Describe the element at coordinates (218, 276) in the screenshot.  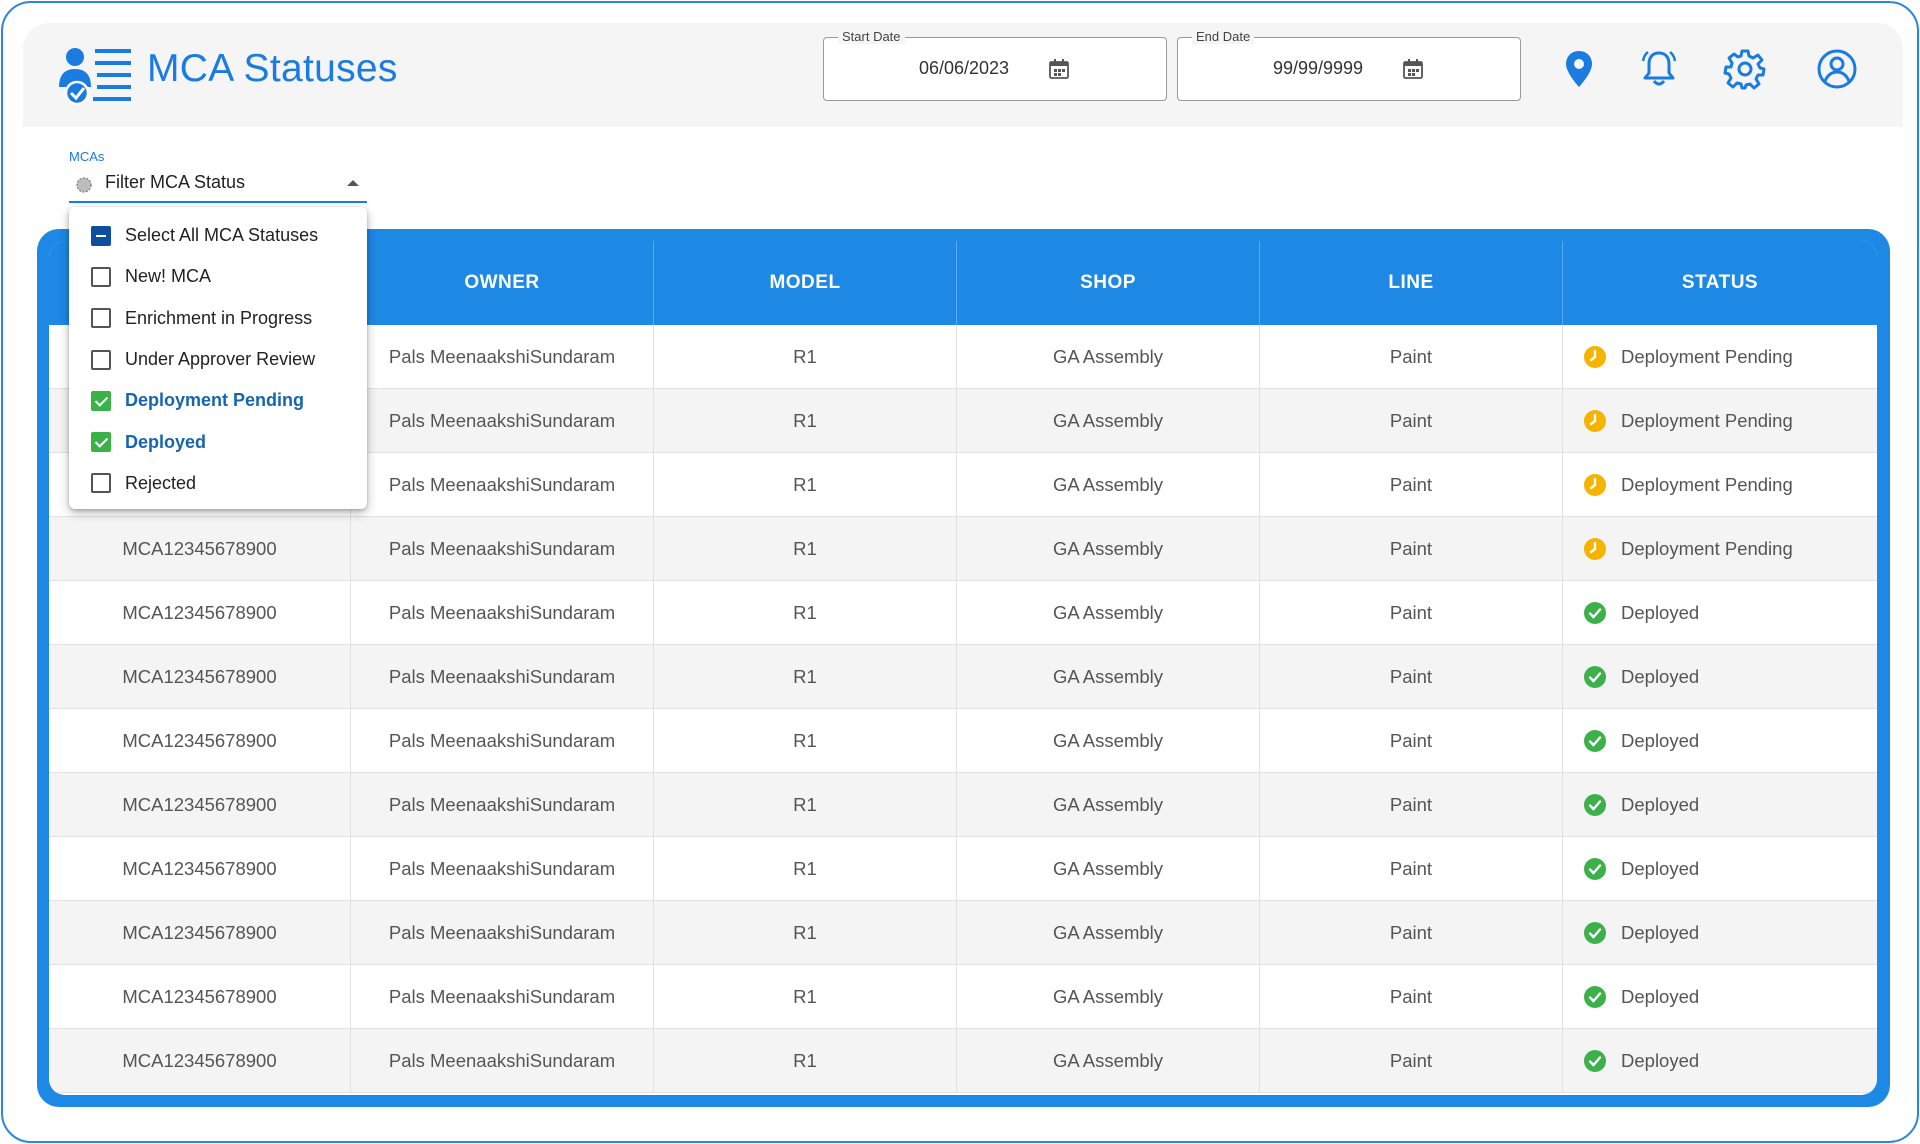
I see `filter-option: New! MCA` at that location.